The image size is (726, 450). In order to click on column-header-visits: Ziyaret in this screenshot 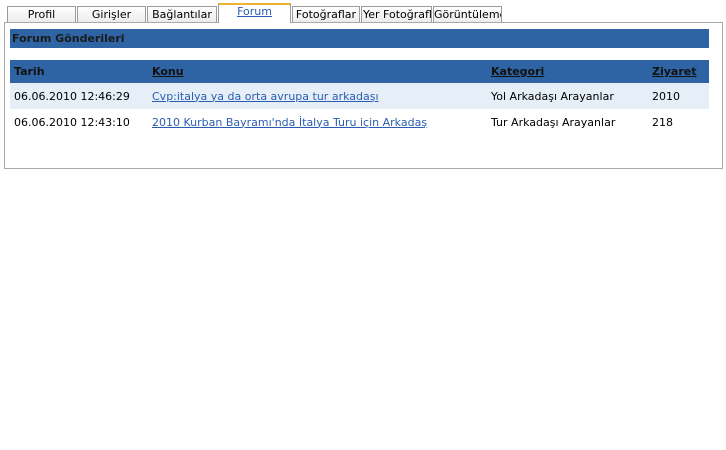, I will do `click(678, 71)`.